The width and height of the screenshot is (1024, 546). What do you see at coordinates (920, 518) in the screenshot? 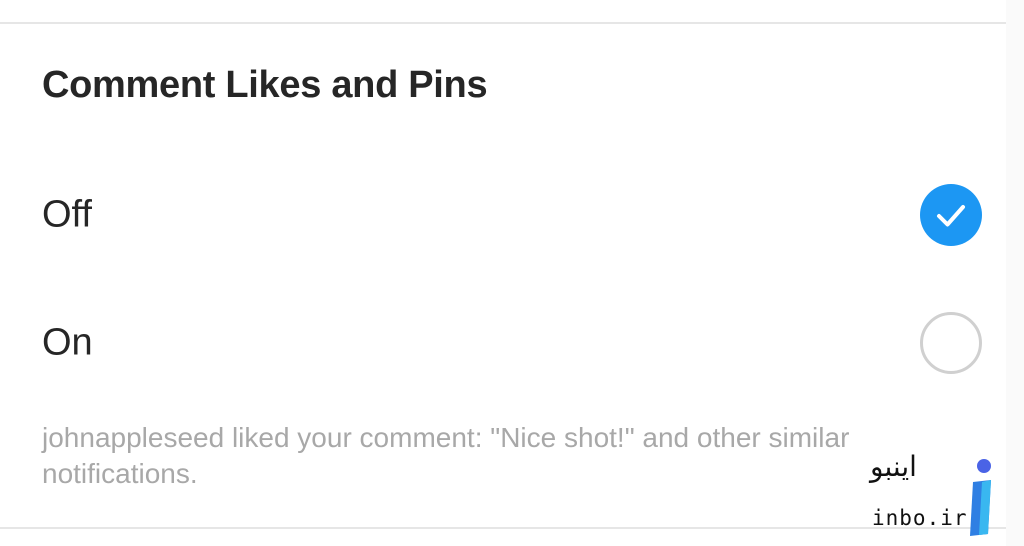
I see `watermark-domain: inbo.ir` at bounding box center [920, 518].